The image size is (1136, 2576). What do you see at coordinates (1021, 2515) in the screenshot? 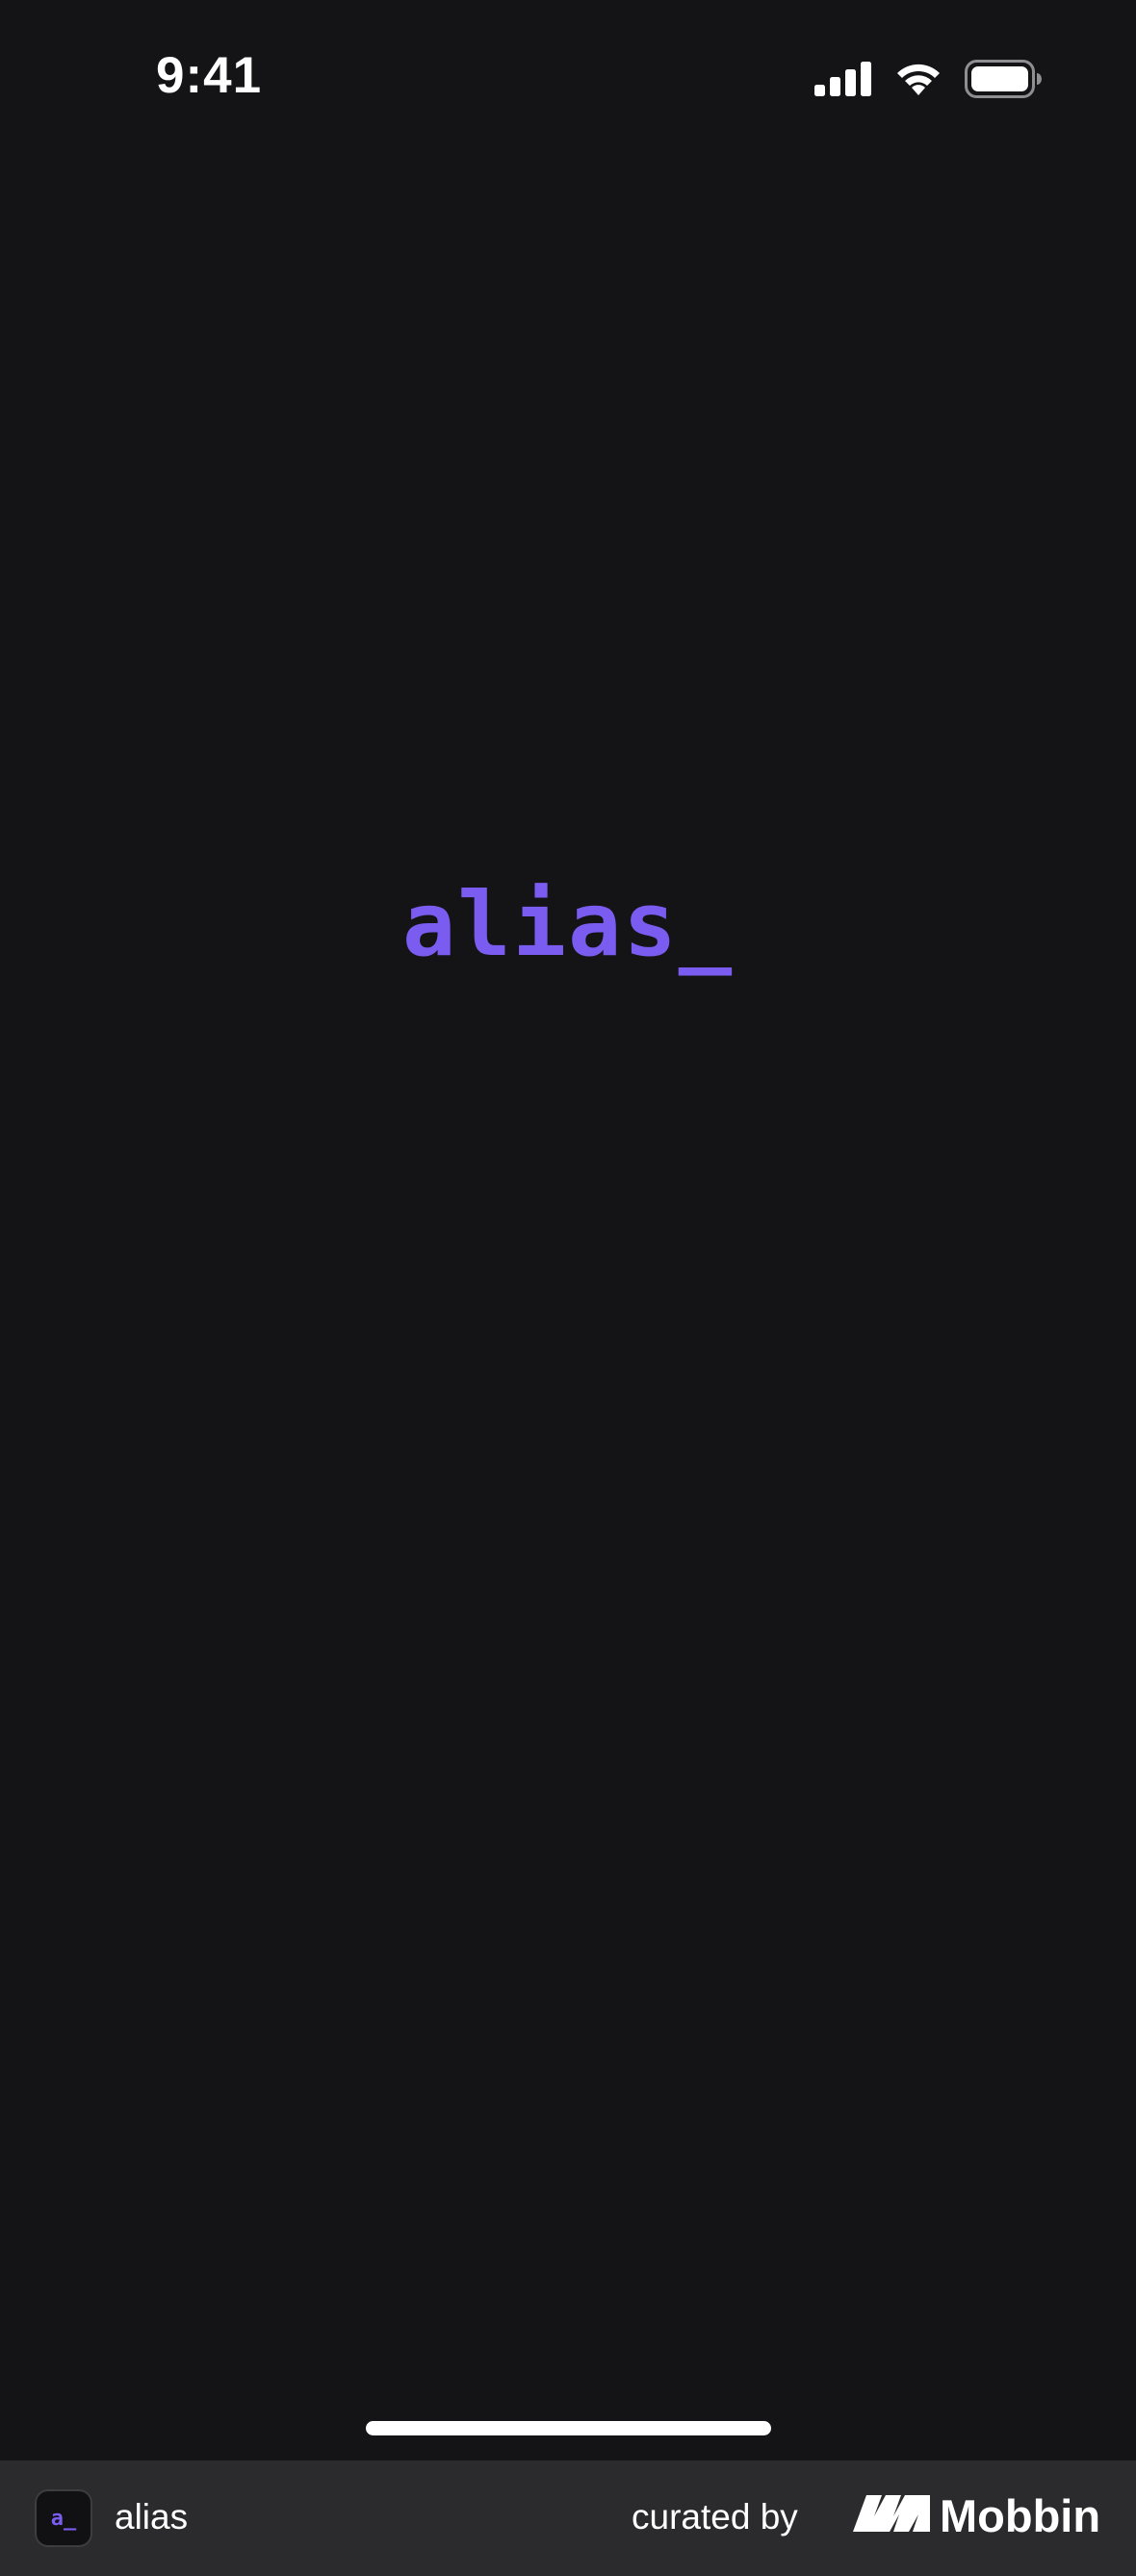
I see `mobbin-wordmark: Mobbin` at bounding box center [1021, 2515].